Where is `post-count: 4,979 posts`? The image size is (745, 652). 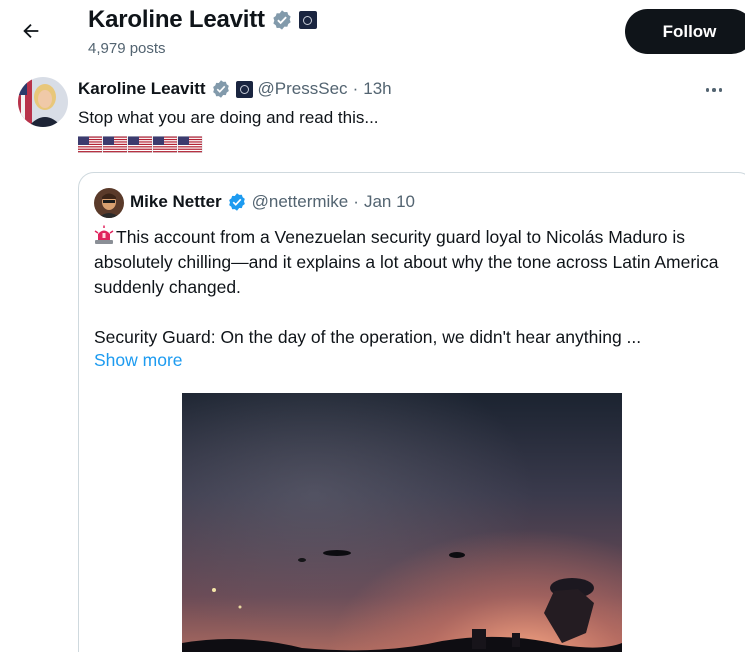 post-count: 4,979 posts is located at coordinates (127, 48).